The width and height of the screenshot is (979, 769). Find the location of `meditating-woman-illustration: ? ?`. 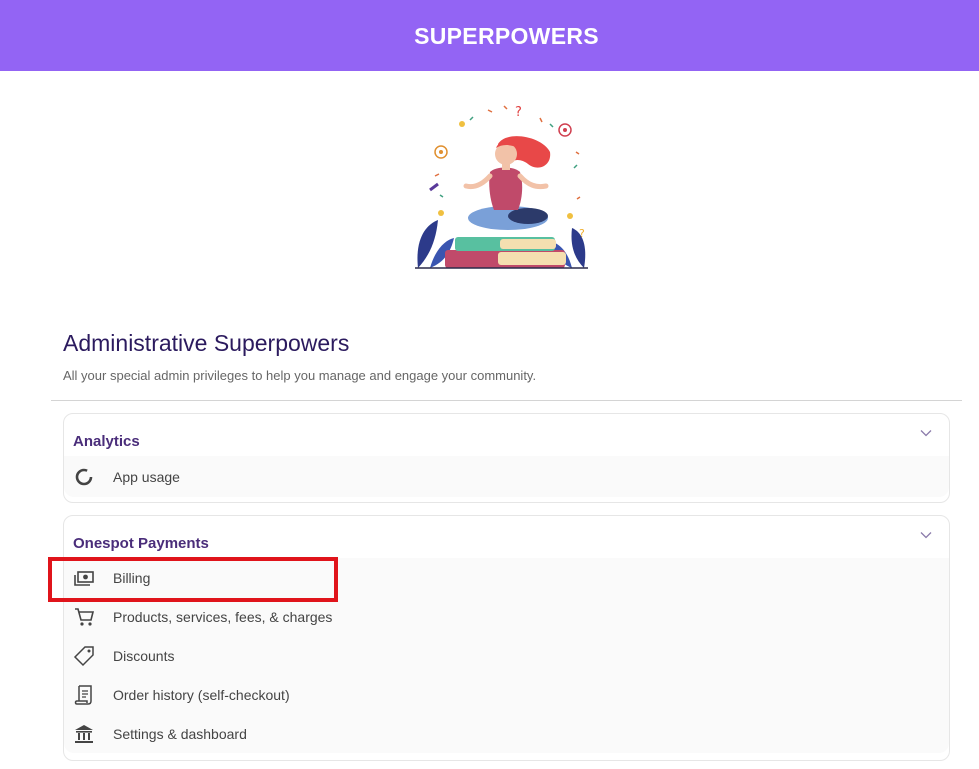

meditating-woman-illustration: ? ? is located at coordinates (501, 187).